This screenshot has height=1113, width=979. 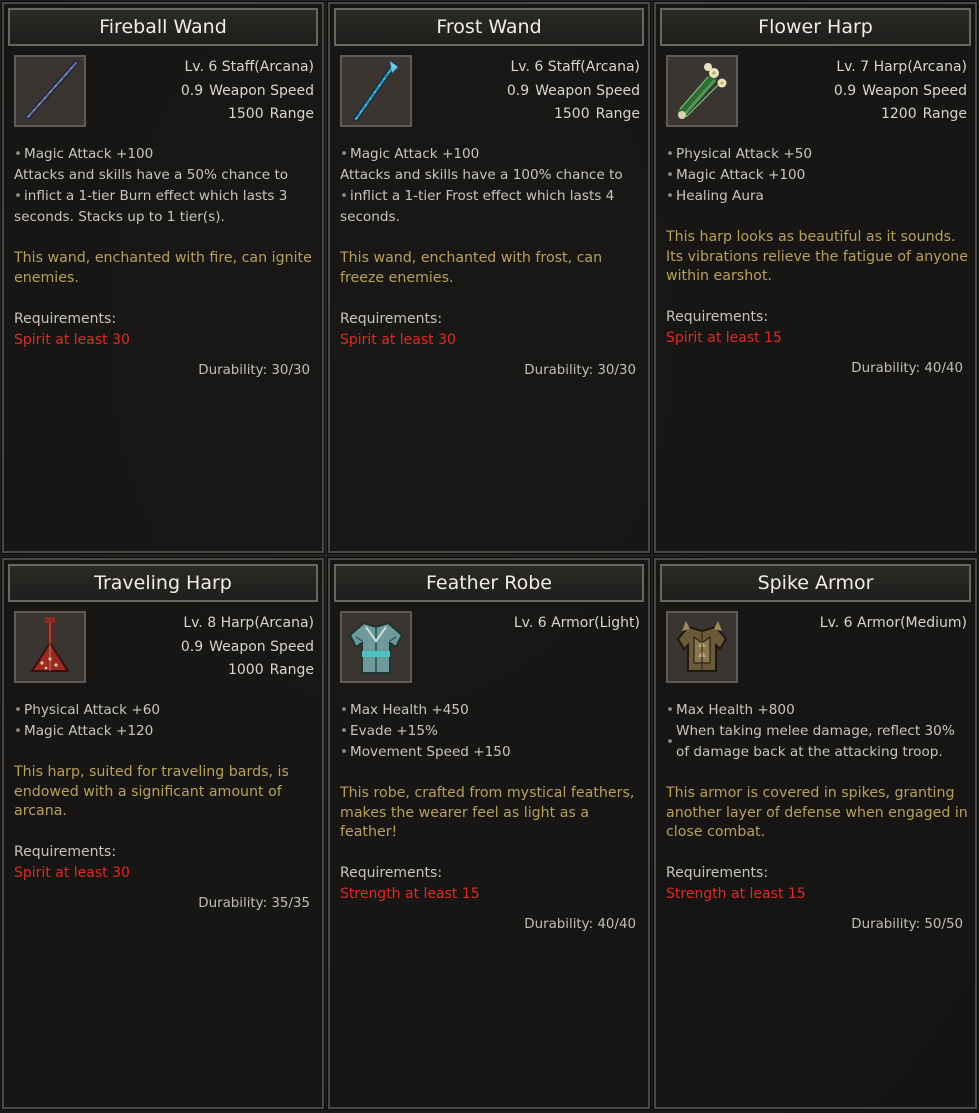 What do you see at coordinates (119, 217) in the screenshot?
I see `effect-line: seconds. Stacks up to 1 tier(s).` at bounding box center [119, 217].